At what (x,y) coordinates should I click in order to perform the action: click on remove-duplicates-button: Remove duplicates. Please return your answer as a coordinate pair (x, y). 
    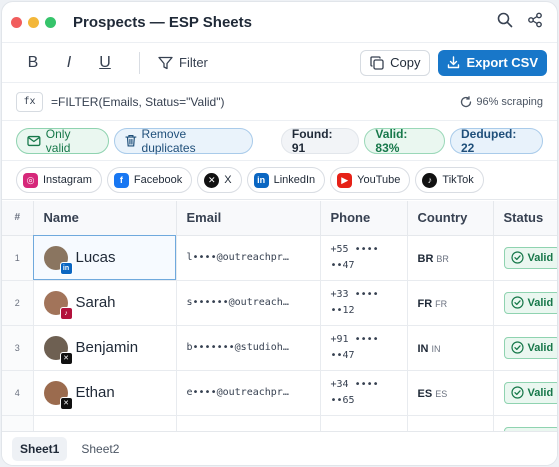
    Looking at the image, I should click on (183, 141).